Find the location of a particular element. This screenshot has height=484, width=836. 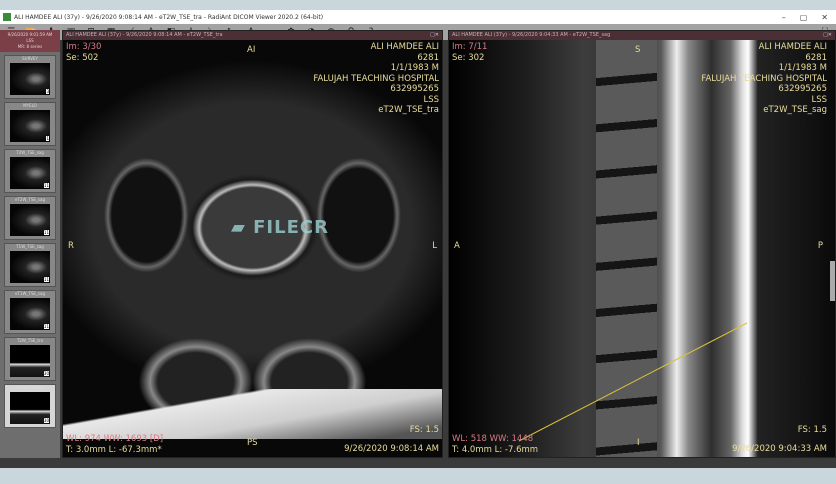

acquisition-date: 9/26/2020 9:04:33 AM is located at coordinates (779, 448).